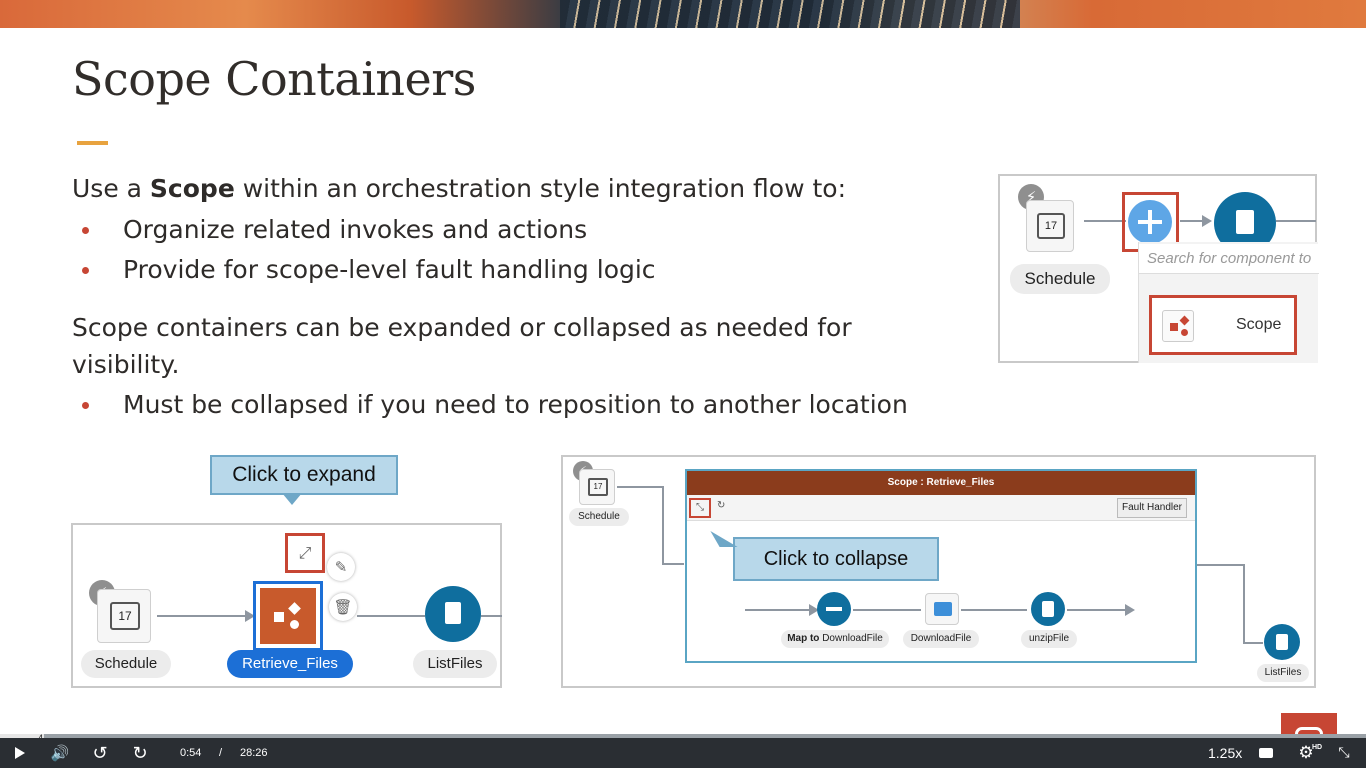  What do you see at coordinates (1048, 609) in the screenshot?
I see `unzip-node-icon` at bounding box center [1048, 609].